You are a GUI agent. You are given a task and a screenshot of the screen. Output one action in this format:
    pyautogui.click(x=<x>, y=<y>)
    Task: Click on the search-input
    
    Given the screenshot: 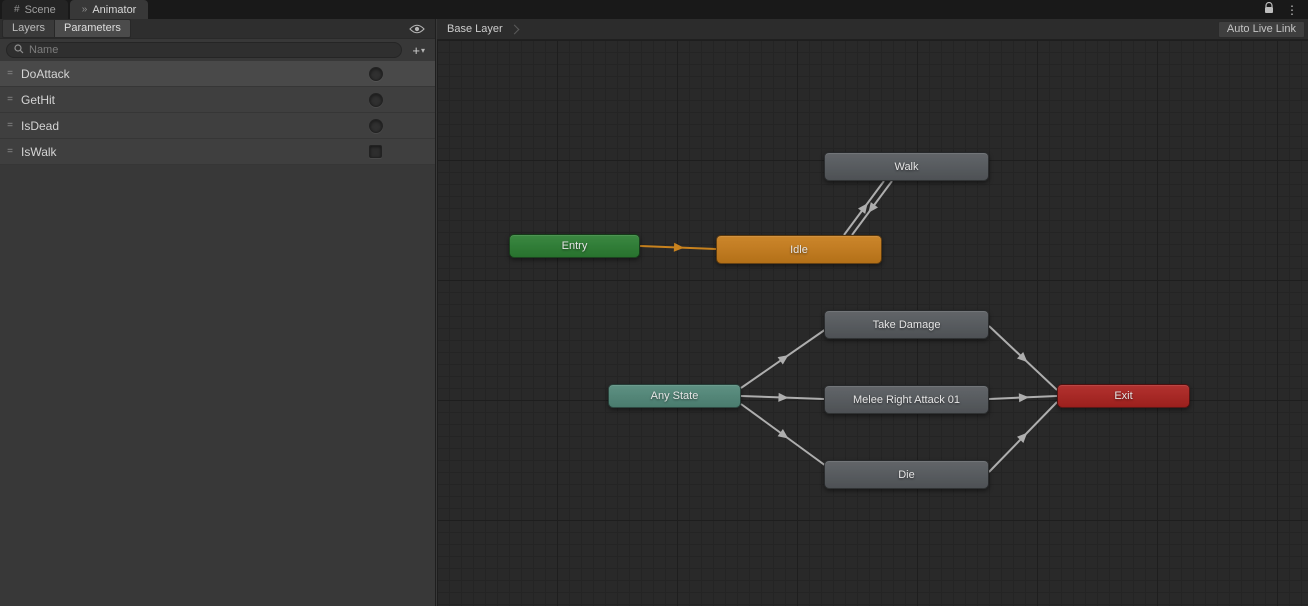 What is the action you would take?
    pyautogui.click(x=212, y=50)
    